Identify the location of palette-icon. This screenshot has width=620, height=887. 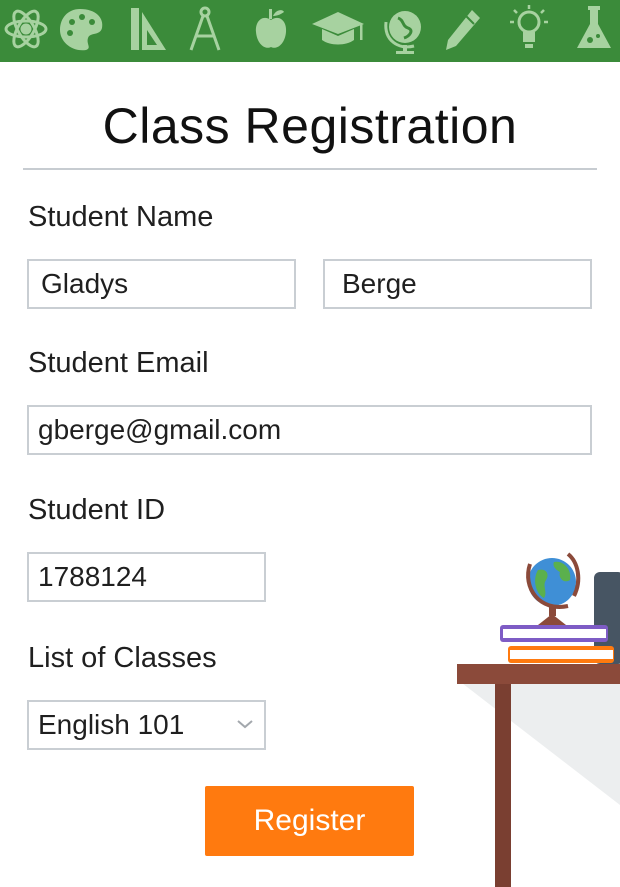
(81, 30).